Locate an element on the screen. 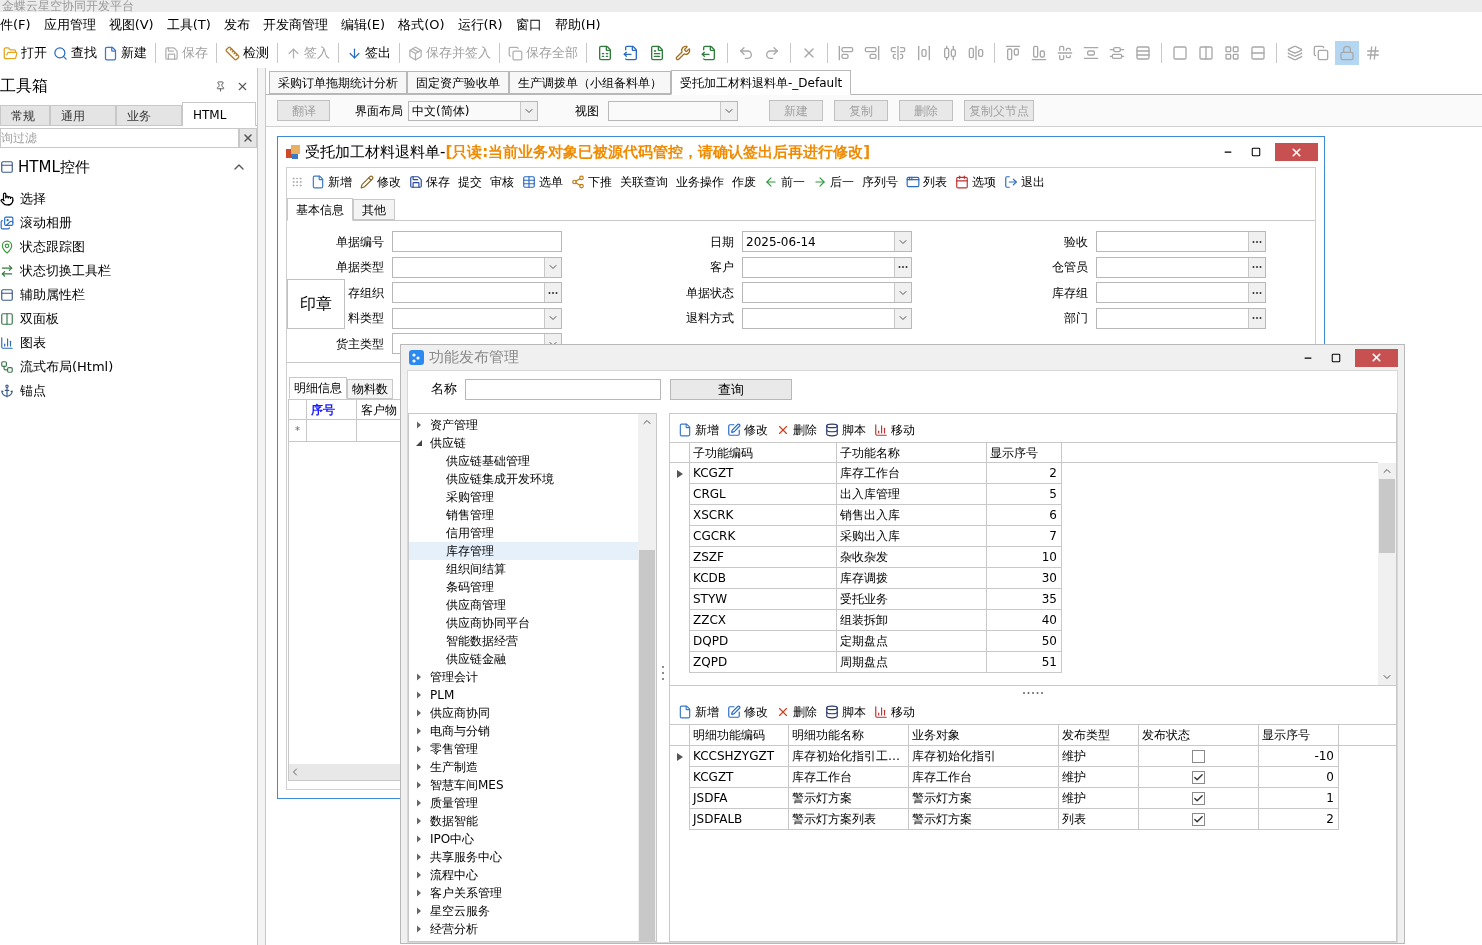 This screenshot has height=945, width=1482. table-cell: STYW is located at coordinates (763, 599).